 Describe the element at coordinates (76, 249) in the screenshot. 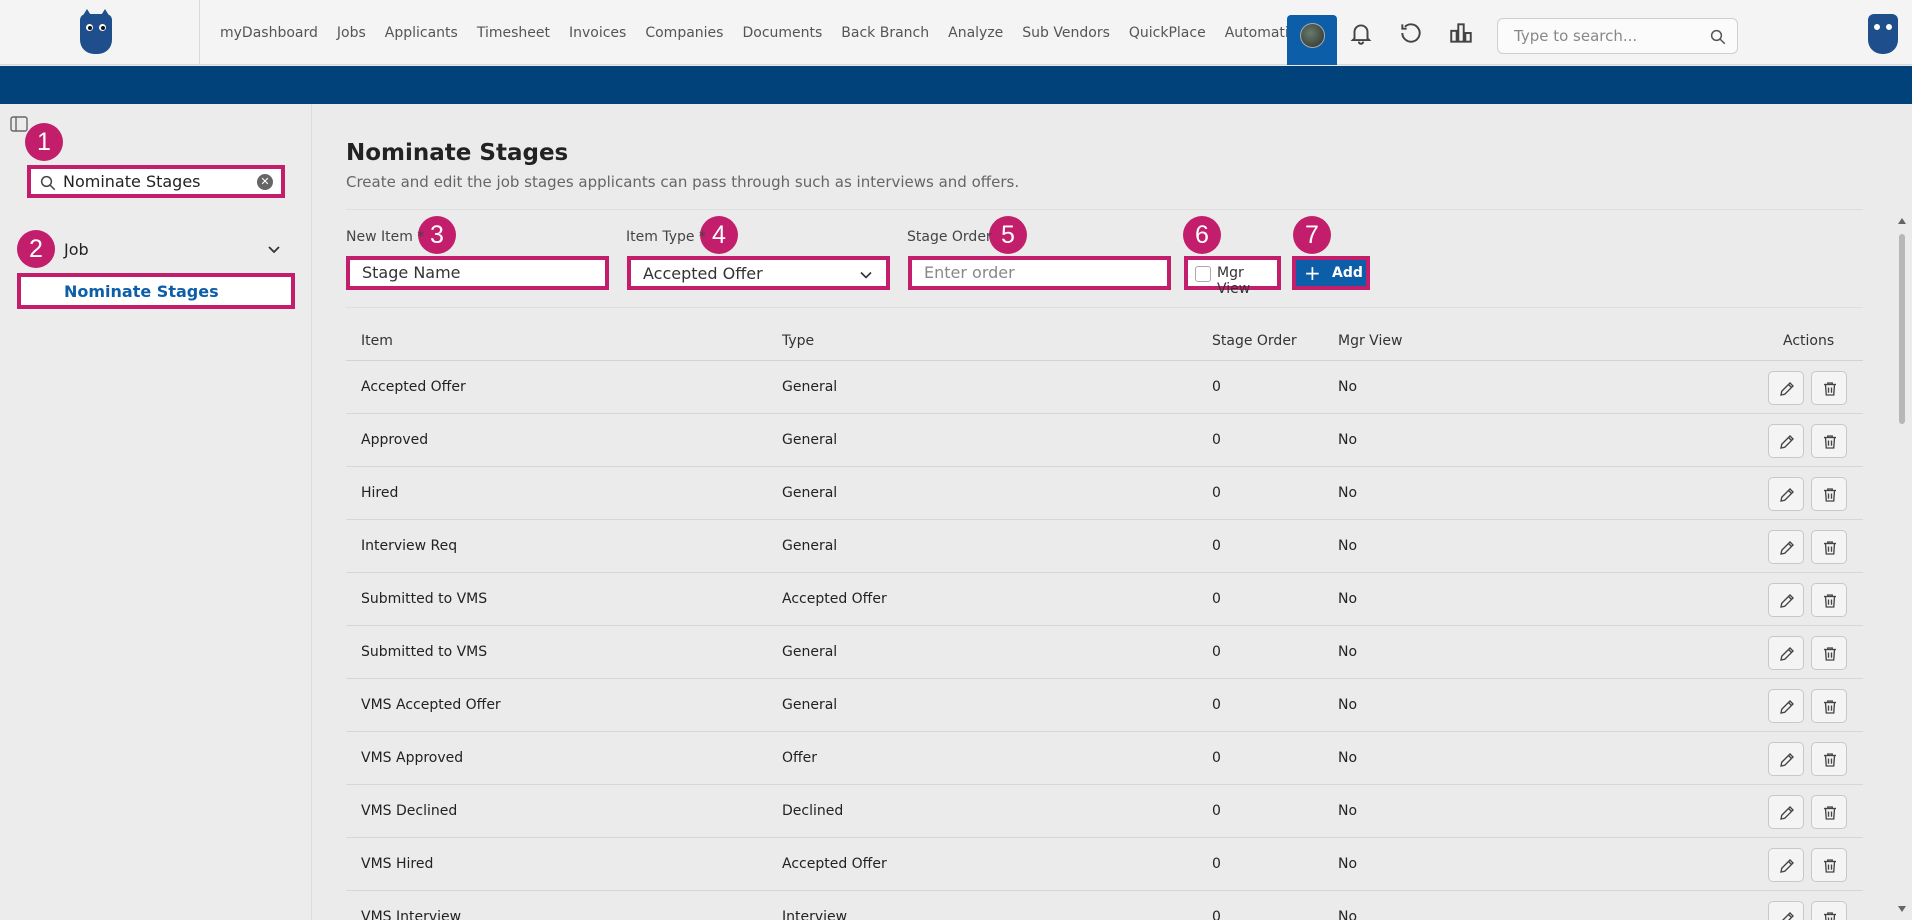

I see `sidebar-group-job: Job` at that location.